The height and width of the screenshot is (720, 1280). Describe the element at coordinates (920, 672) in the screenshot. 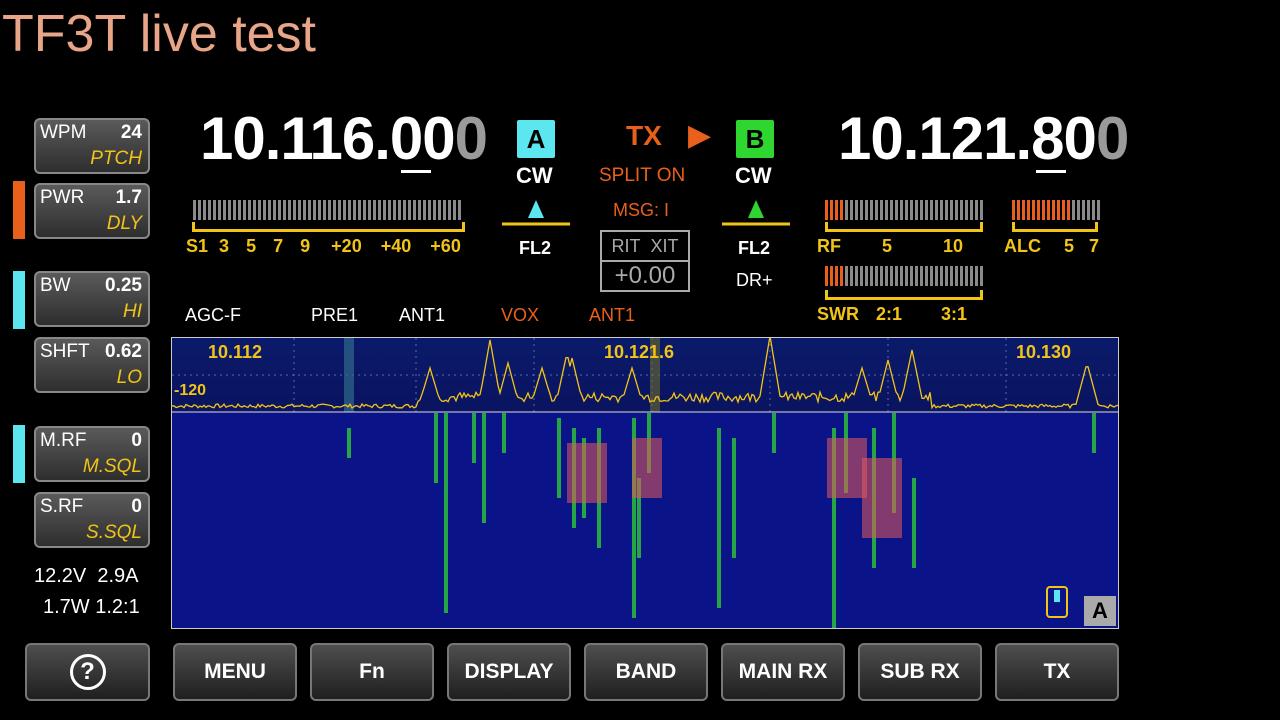

I see `sub-rx-button: SUB RX` at that location.